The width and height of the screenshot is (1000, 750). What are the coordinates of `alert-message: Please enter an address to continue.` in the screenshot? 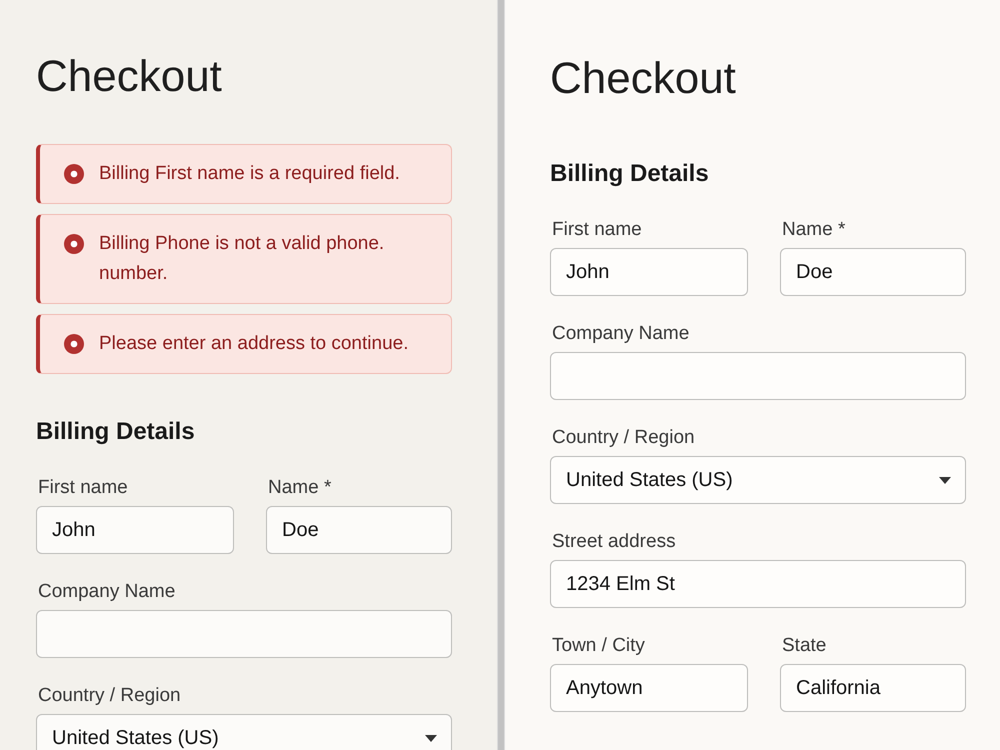 It's located at (253, 344).